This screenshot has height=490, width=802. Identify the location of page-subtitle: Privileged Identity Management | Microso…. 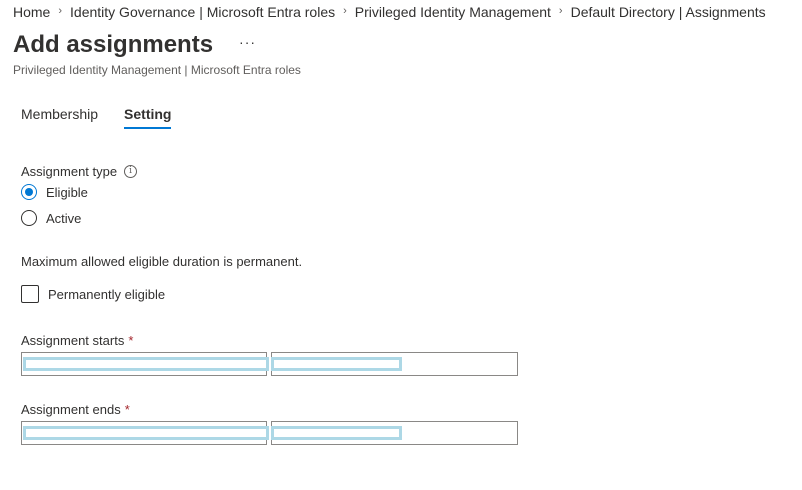
(157, 70).